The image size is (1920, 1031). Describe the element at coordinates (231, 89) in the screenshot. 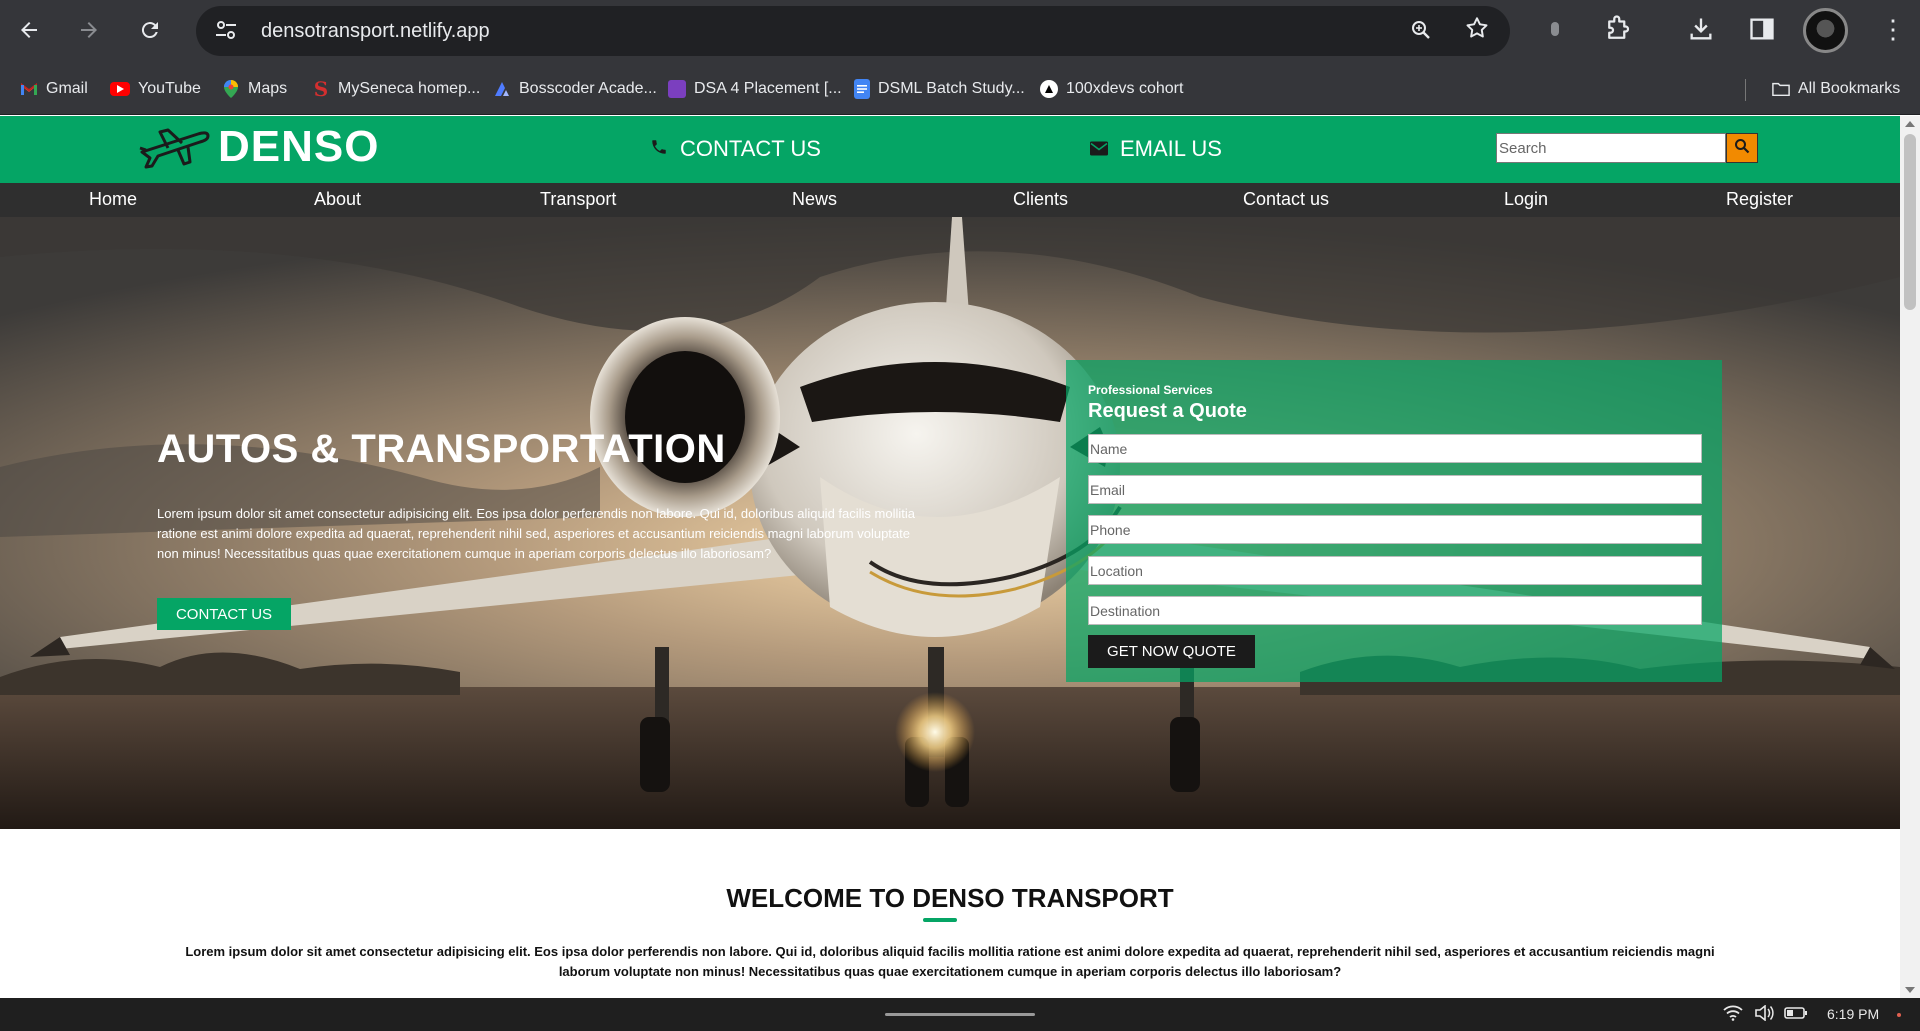

I see `maps-pin-icon` at that location.